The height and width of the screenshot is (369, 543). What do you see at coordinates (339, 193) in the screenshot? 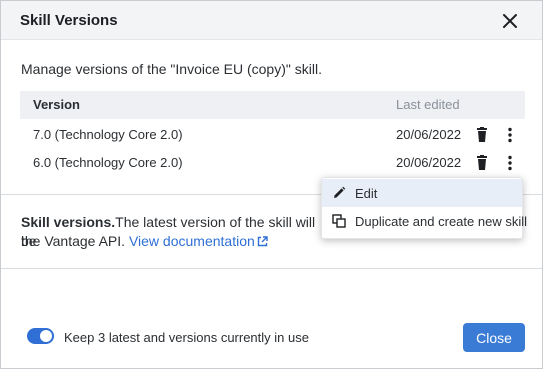
I see `pencil-icon` at bounding box center [339, 193].